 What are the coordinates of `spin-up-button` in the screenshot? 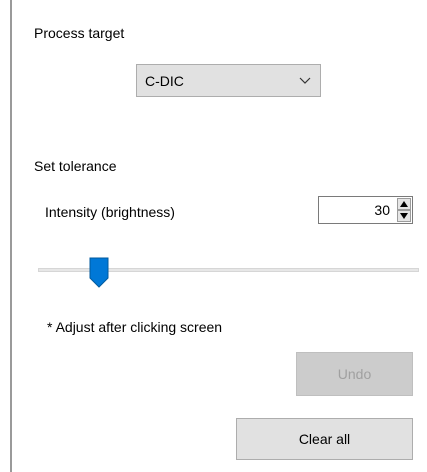 It's located at (404, 204).